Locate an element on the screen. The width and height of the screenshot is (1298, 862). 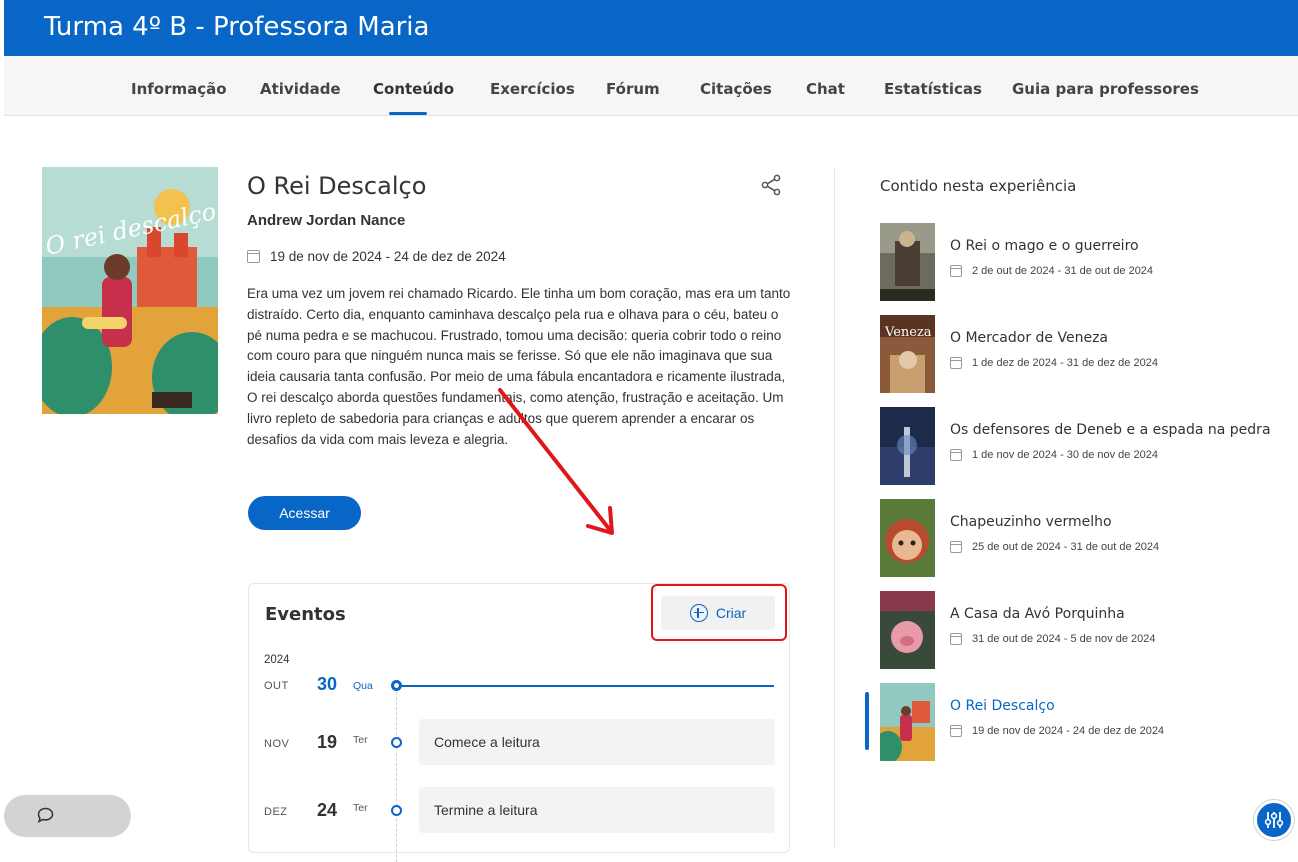
sidebar-title: Contido nesta experiência is located at coordinates (978, 186).